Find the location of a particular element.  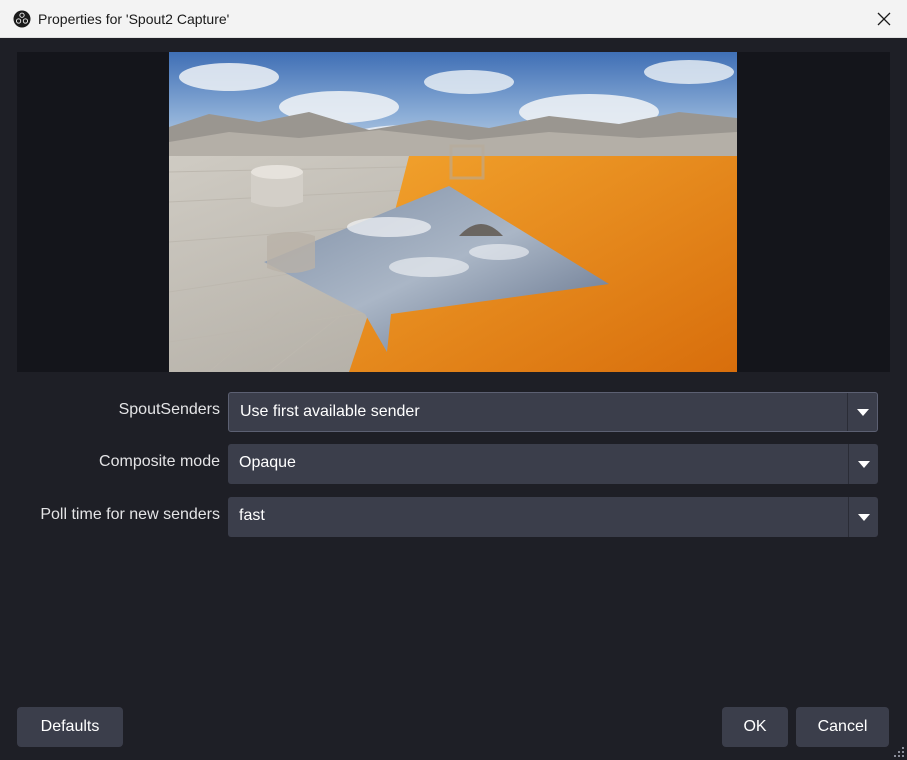

poll-time-row: Poll time for new senders fast is located at coordinates (453, 517).